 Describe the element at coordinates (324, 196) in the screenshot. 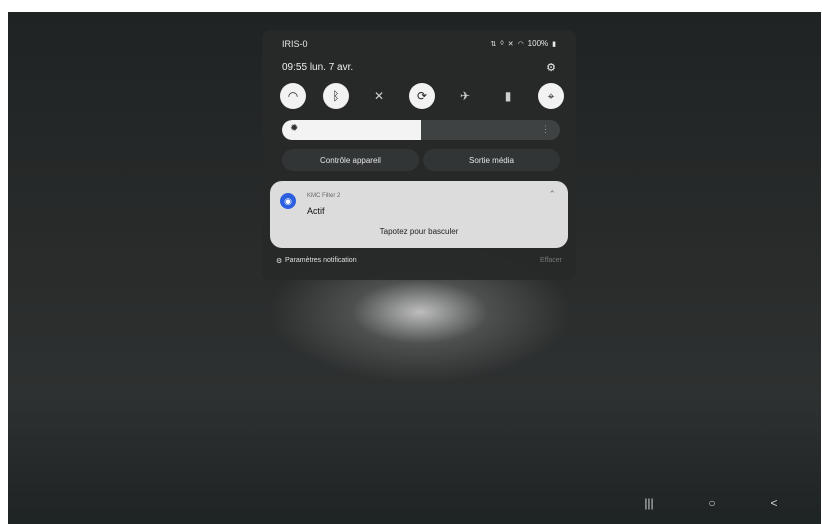

I see `notification-app-name: KMC Filter 2` at that location.